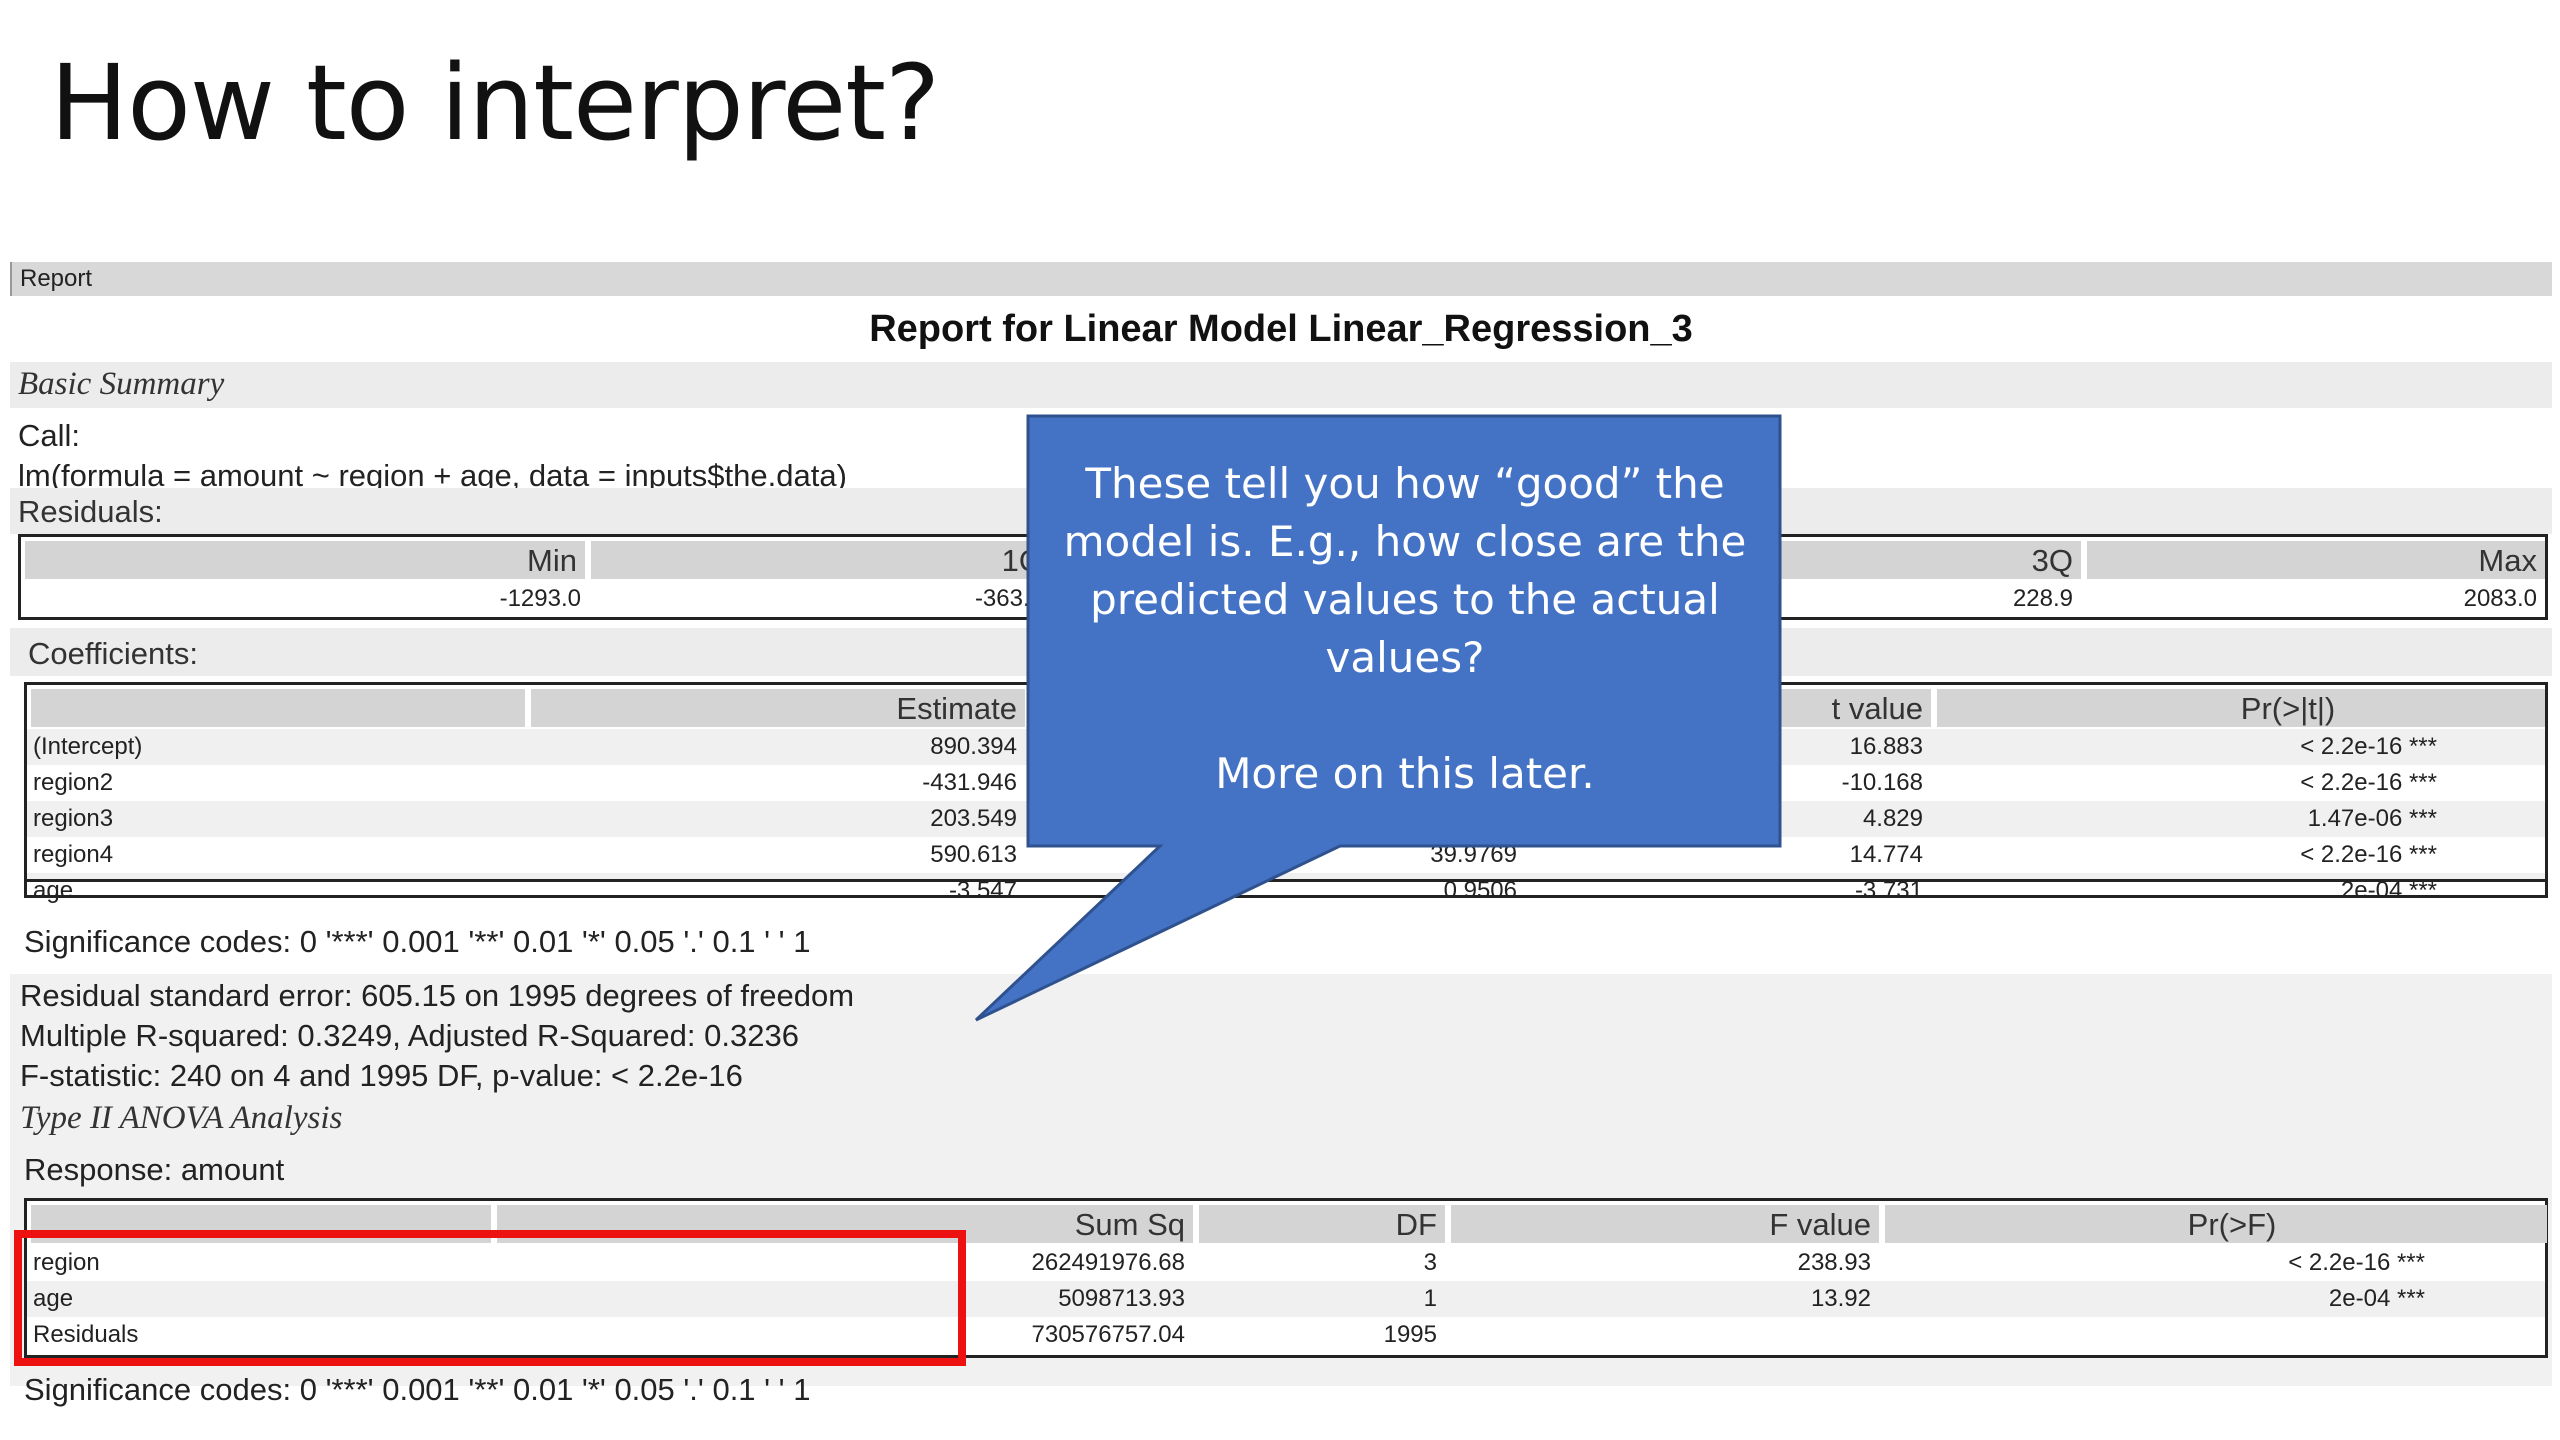  What do you see at coordinates (1840, 1298) in the screenshot?
I see `anova-fvalue: 13.92` at bounding box center [1840, 1298].